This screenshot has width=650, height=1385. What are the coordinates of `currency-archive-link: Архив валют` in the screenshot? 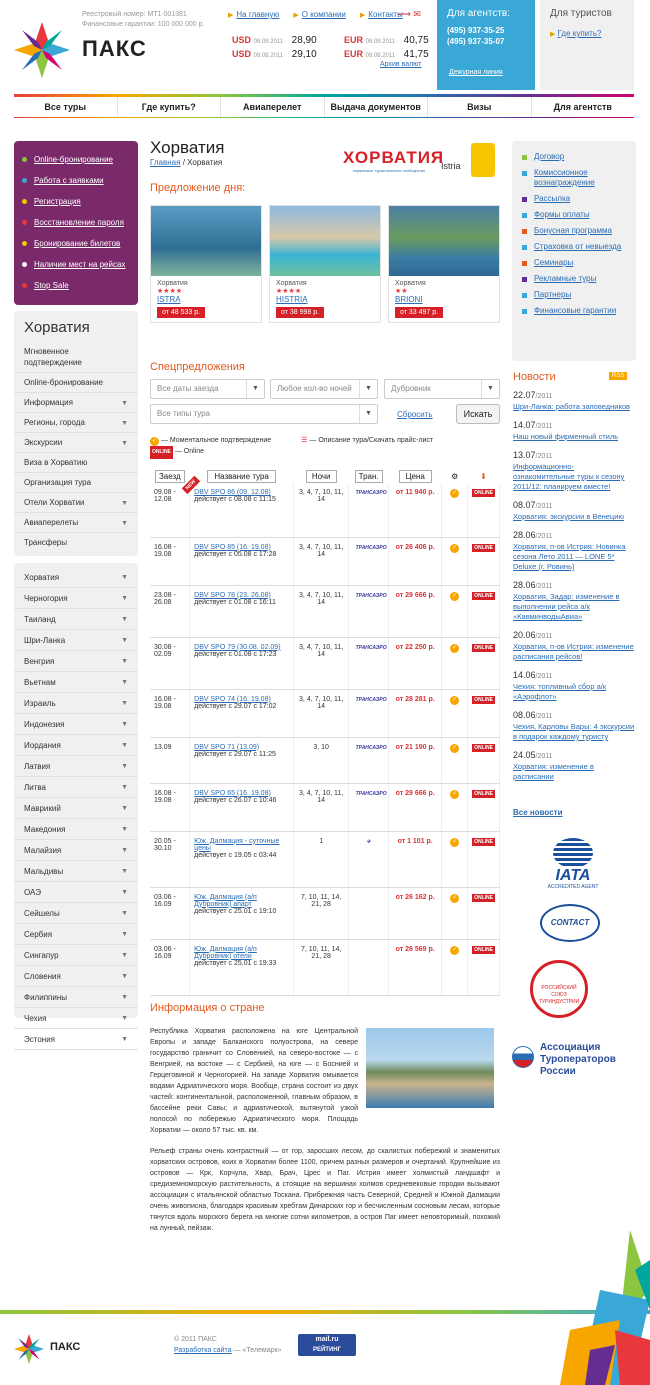 It's located at (400, 64).